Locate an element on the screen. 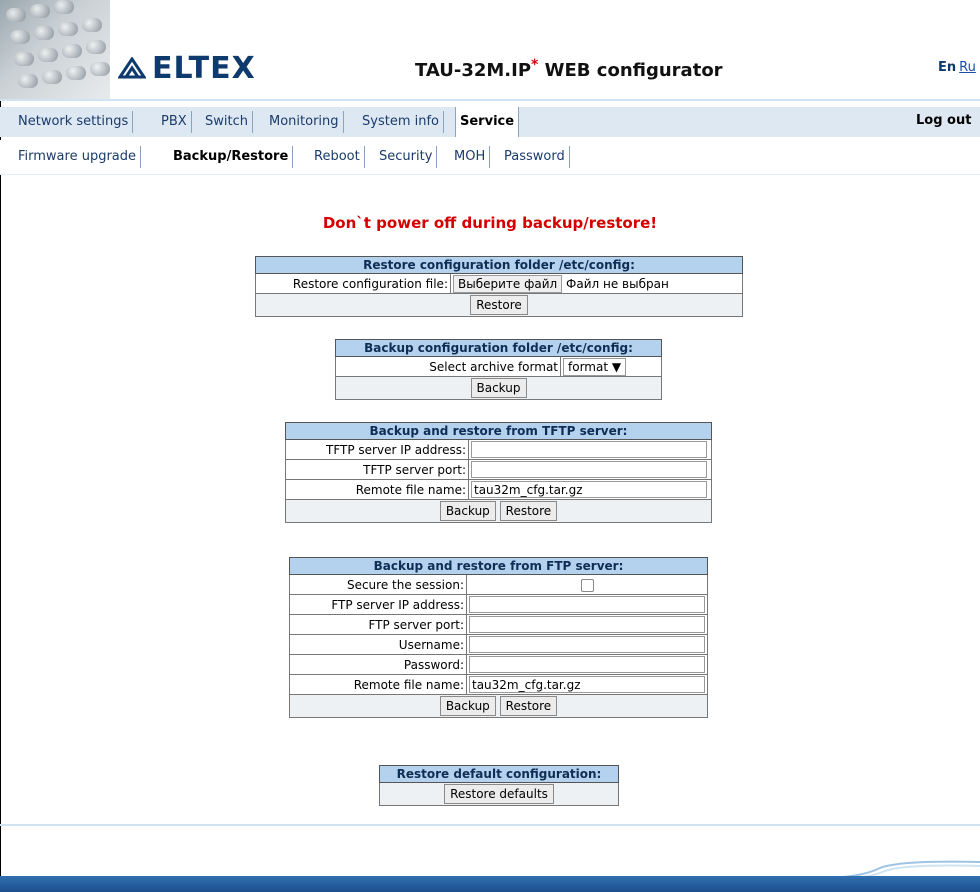  tftp-backup-button: Backup is located at coordinates (467, 511).